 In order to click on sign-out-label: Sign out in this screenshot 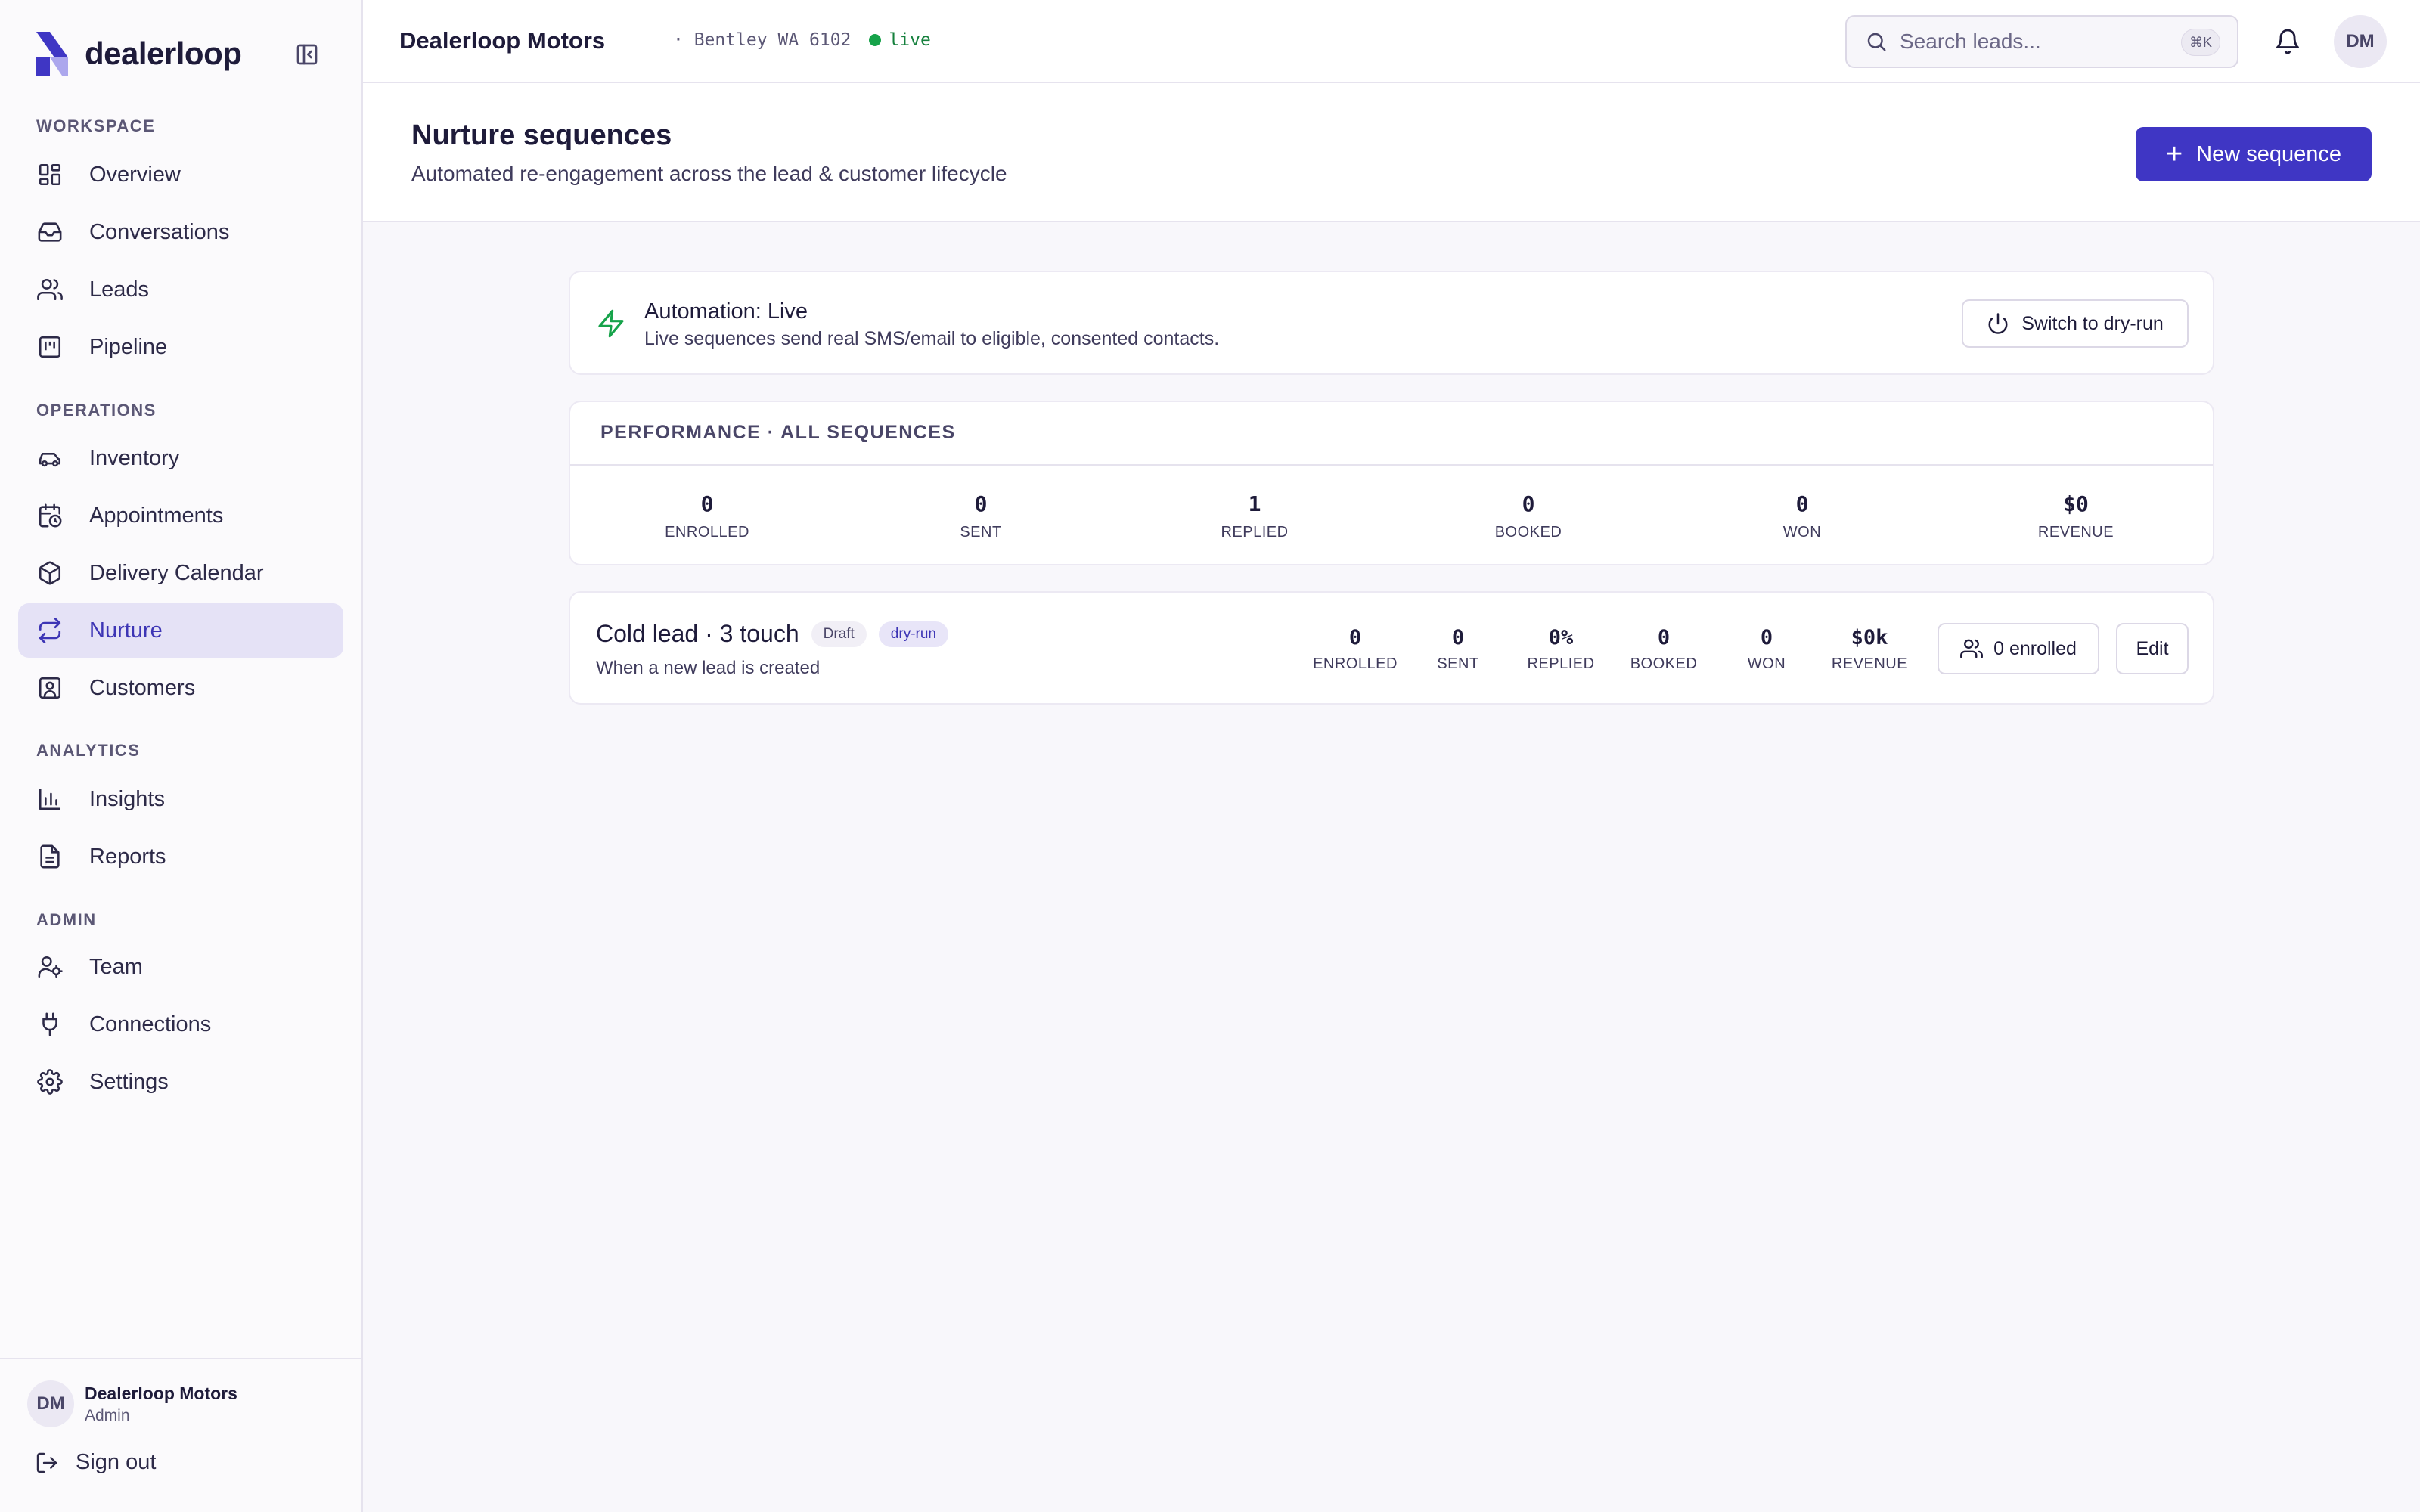, I will do `click(116, 1462)`.